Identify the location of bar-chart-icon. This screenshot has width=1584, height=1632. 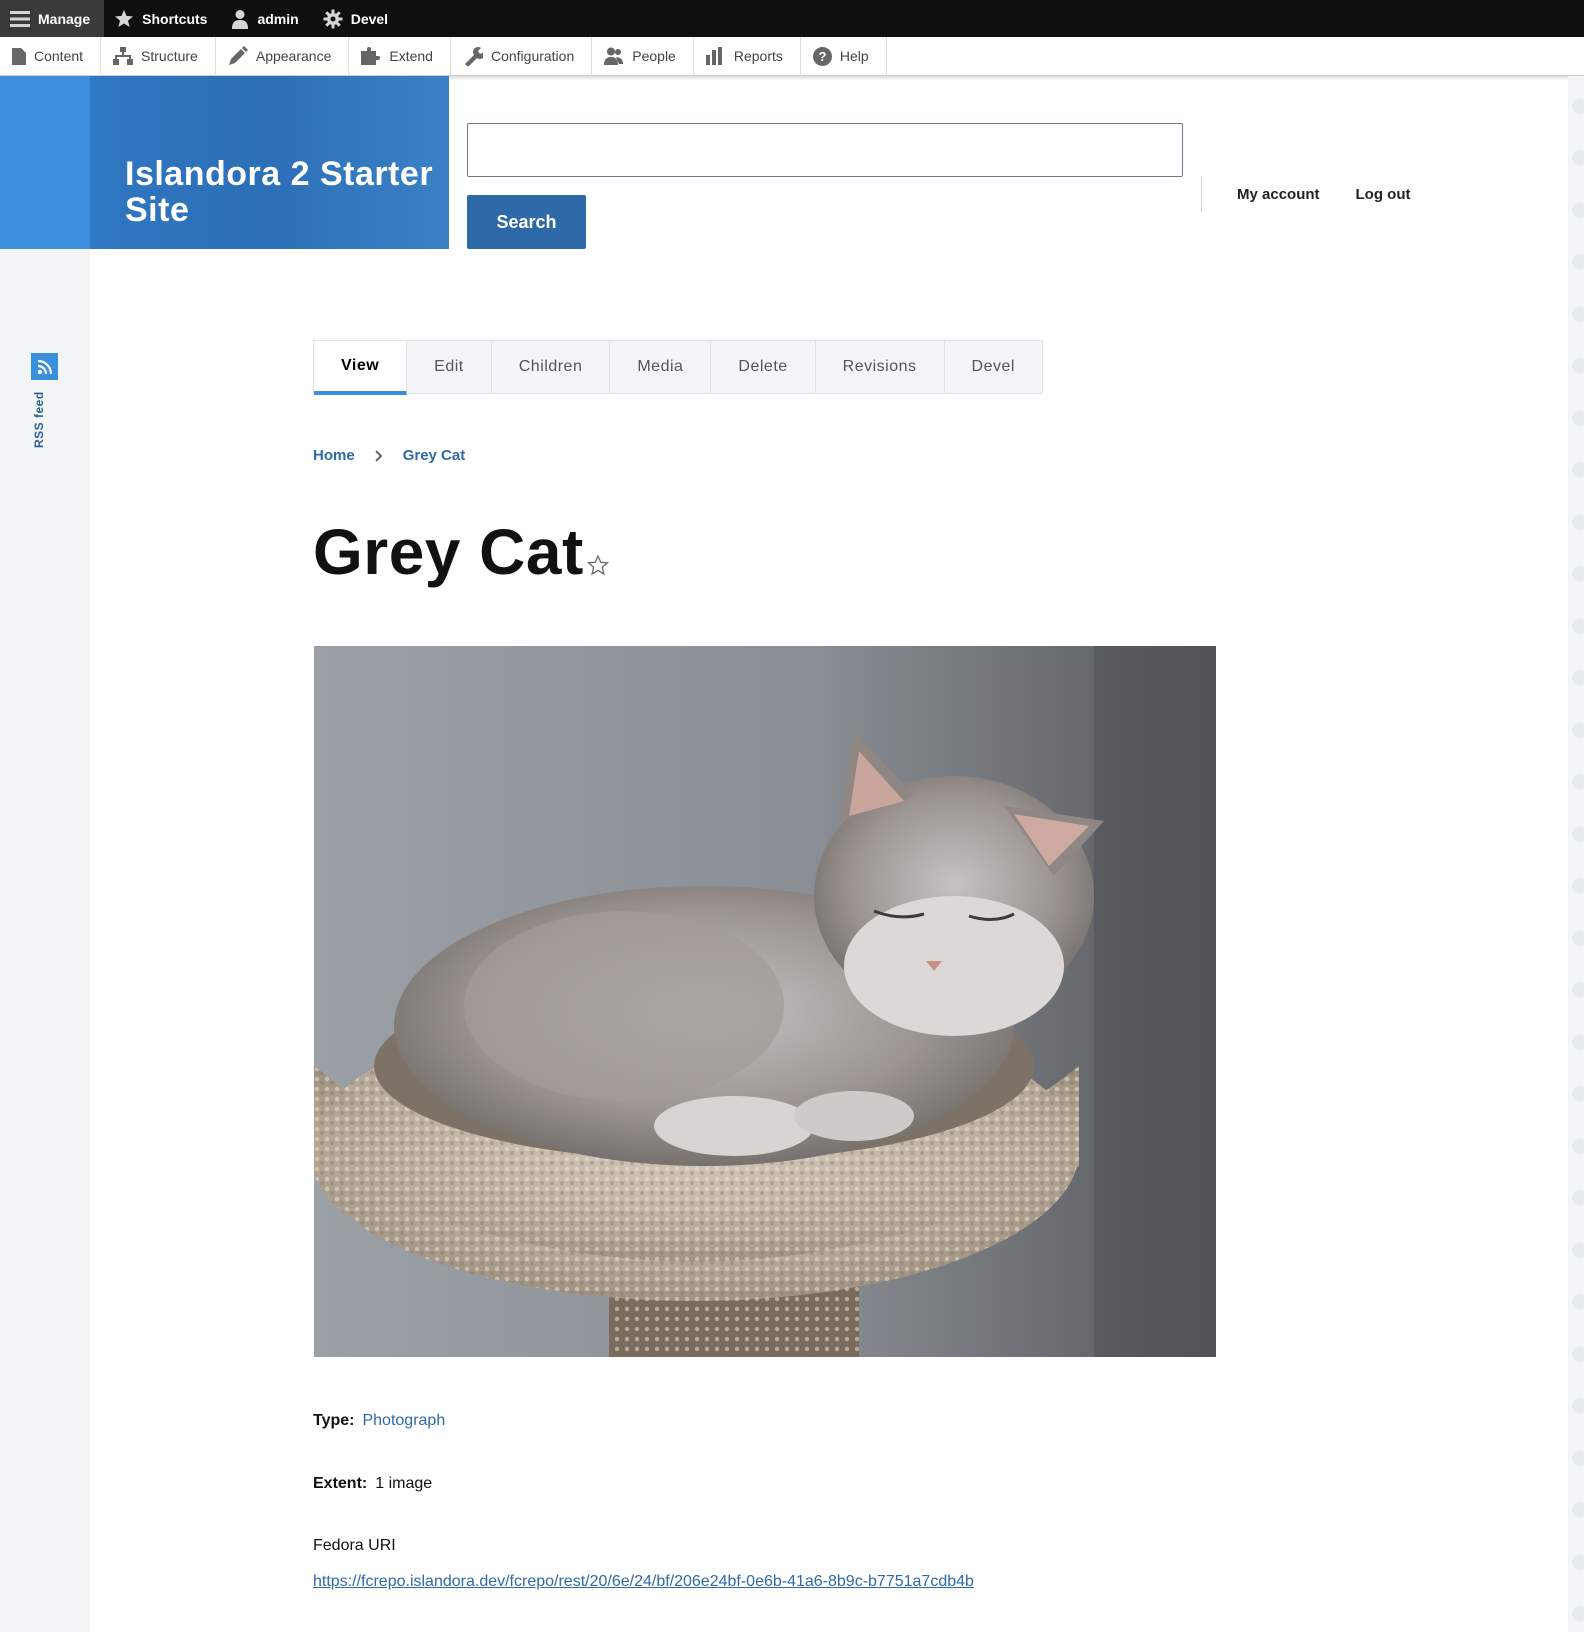
(713, 56).